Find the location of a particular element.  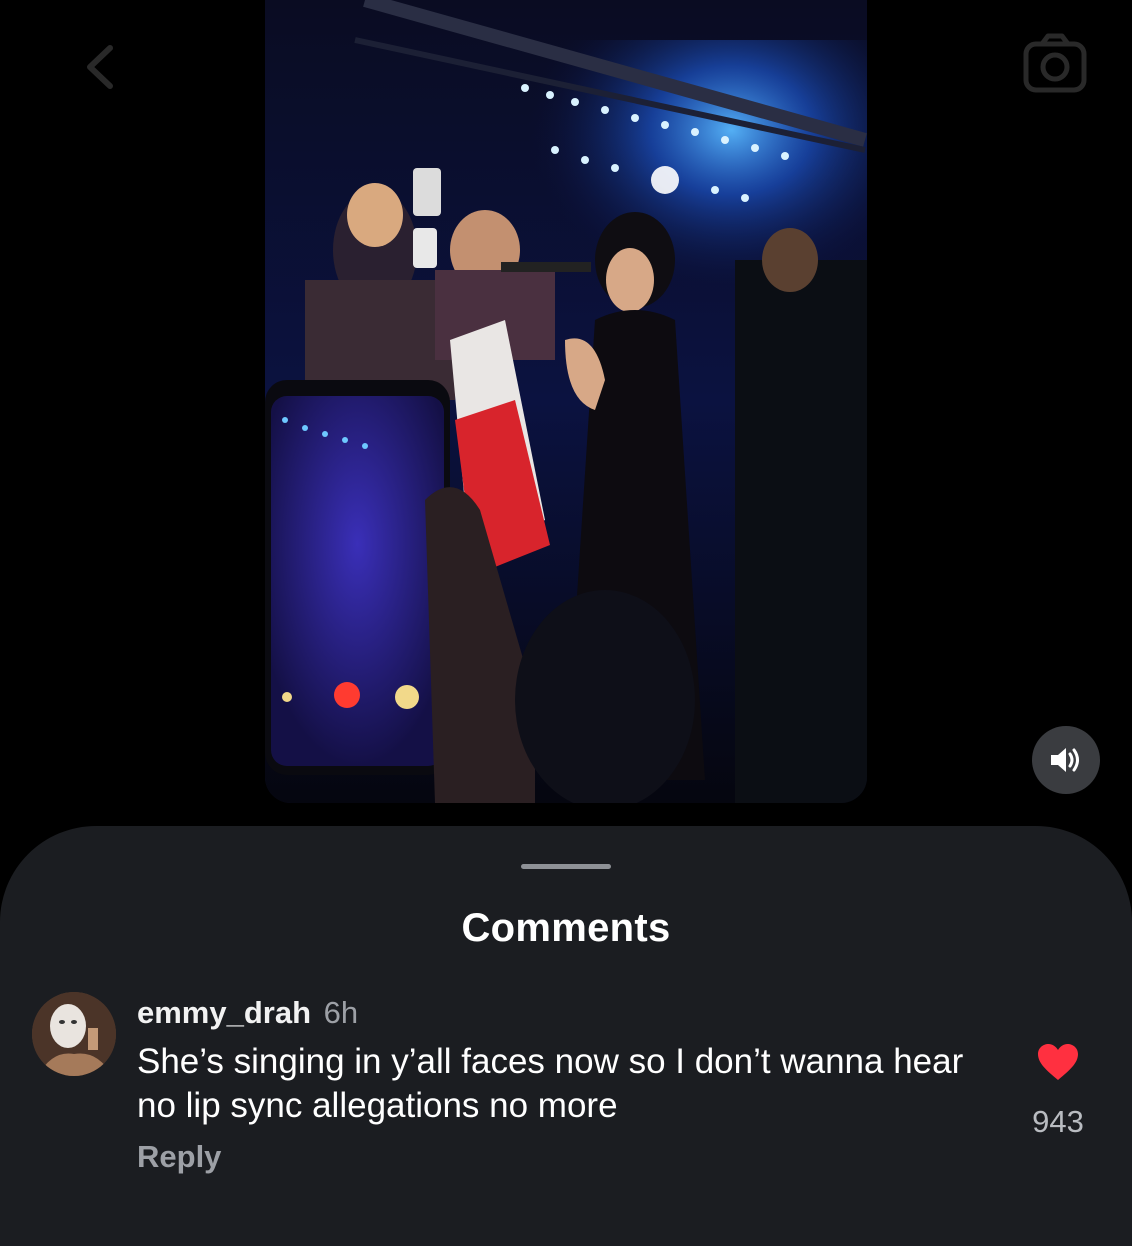

heart-icon is located at coordinates (1058, 1062).